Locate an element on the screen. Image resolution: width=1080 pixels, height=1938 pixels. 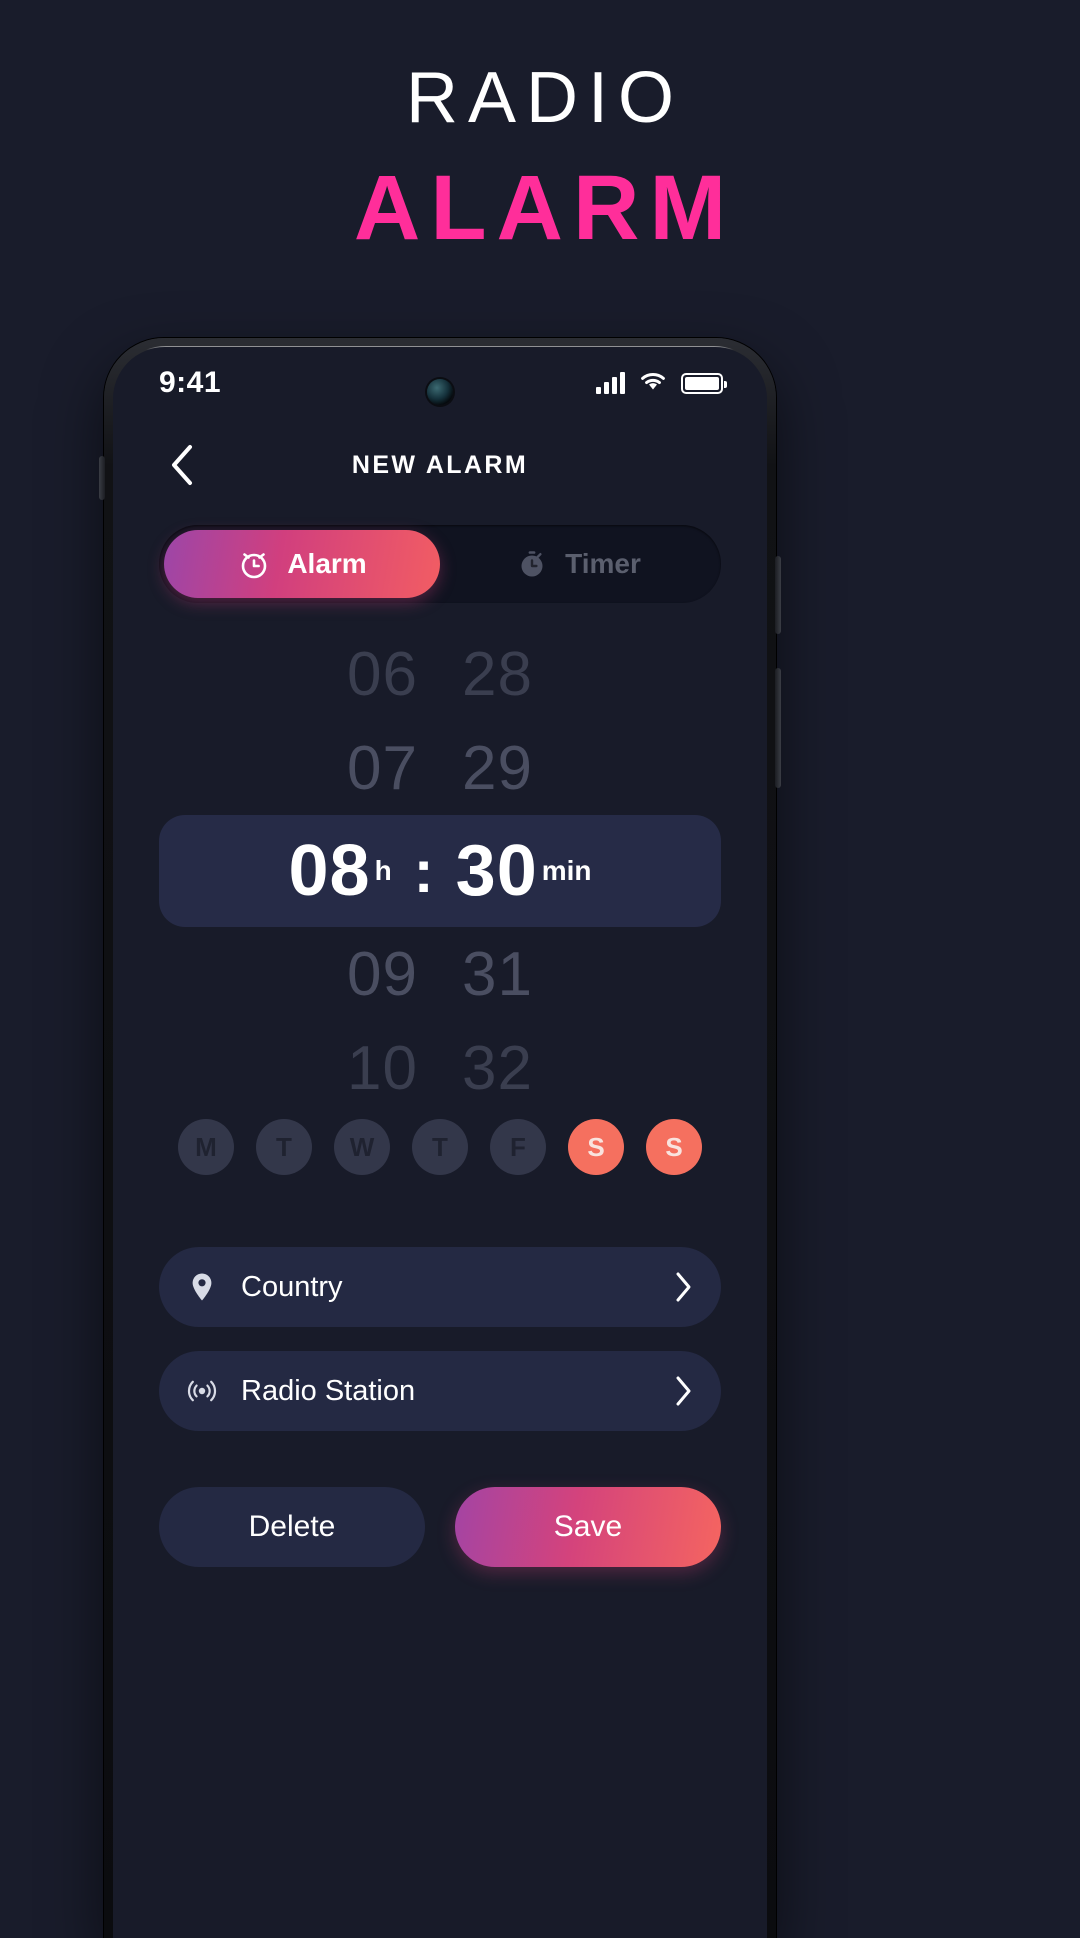
picker-row-below-1: 09 31 is located at coordinates (440, 974).